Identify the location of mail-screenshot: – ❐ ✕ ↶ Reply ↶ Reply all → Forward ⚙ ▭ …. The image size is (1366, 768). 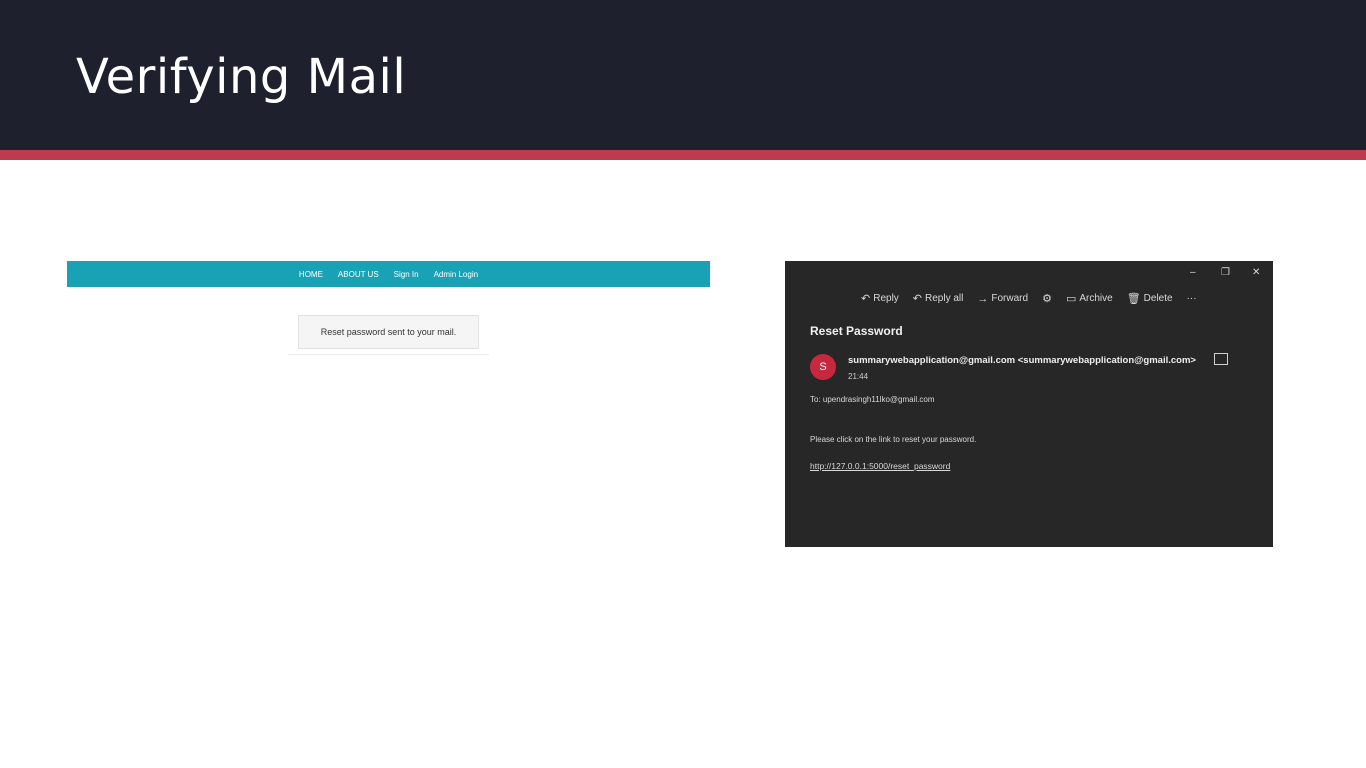
(1029, 404).